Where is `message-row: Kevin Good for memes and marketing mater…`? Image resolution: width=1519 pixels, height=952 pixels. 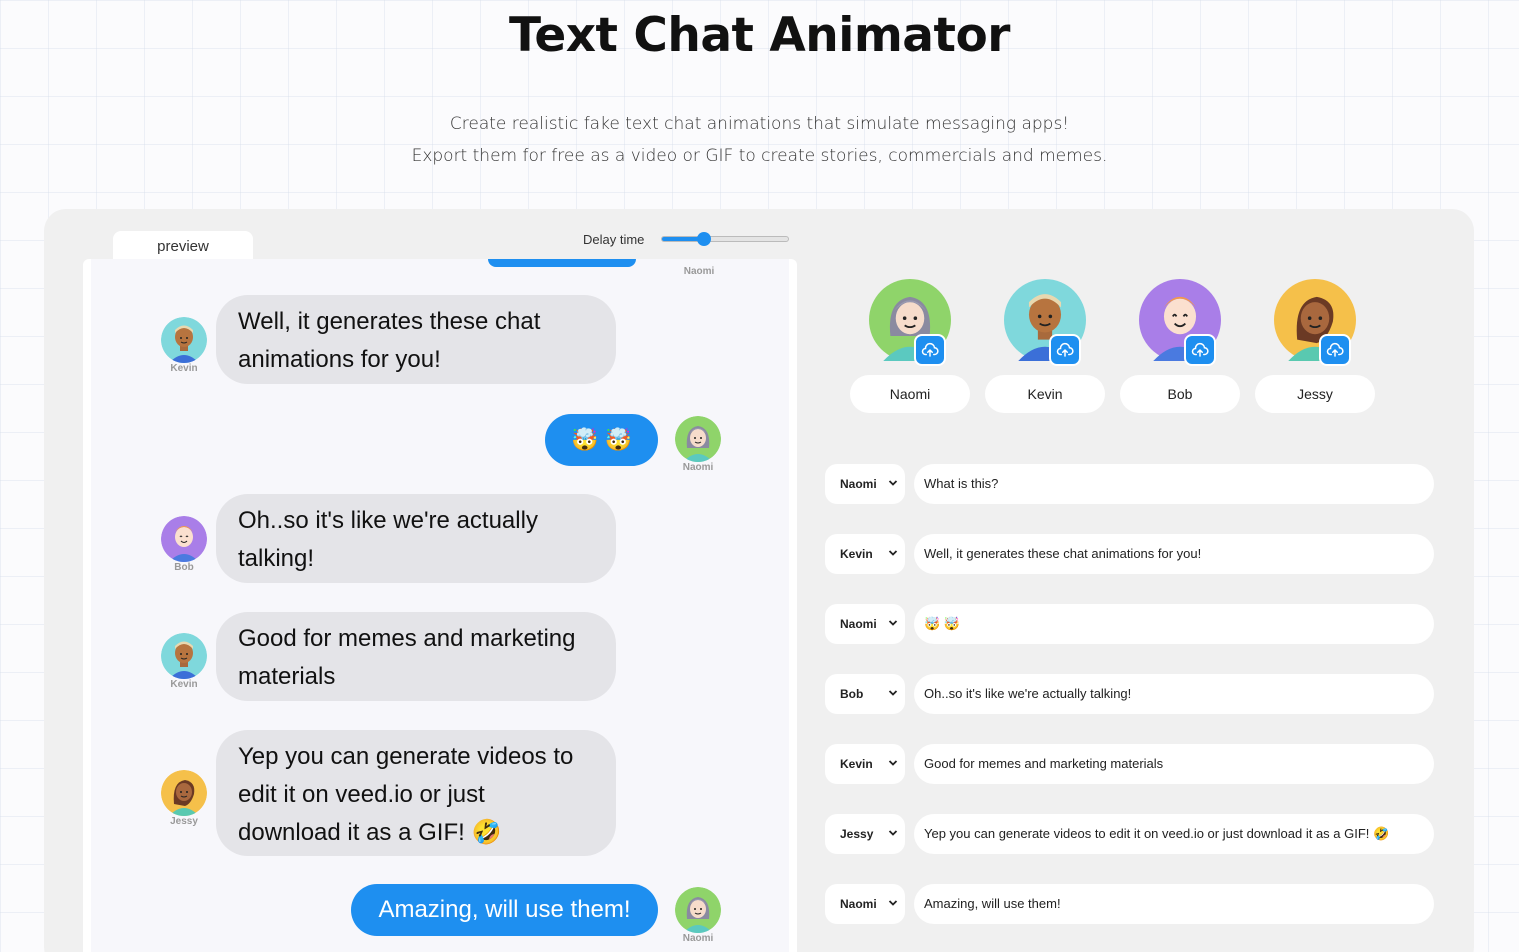
message-row: Kevin Good for memes and marketing mater… is located at coordinates (1129, 764).